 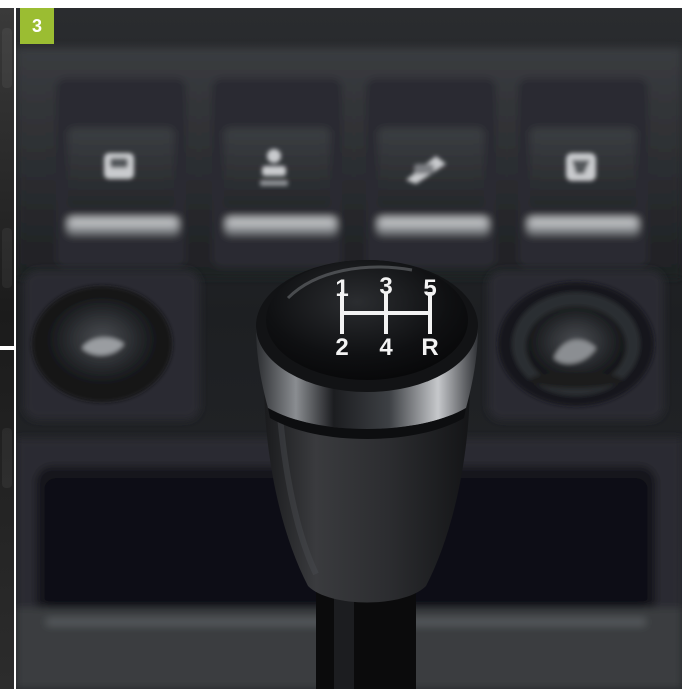 I want to click on adjacent-photo-strip, so click(x=7, y=348).